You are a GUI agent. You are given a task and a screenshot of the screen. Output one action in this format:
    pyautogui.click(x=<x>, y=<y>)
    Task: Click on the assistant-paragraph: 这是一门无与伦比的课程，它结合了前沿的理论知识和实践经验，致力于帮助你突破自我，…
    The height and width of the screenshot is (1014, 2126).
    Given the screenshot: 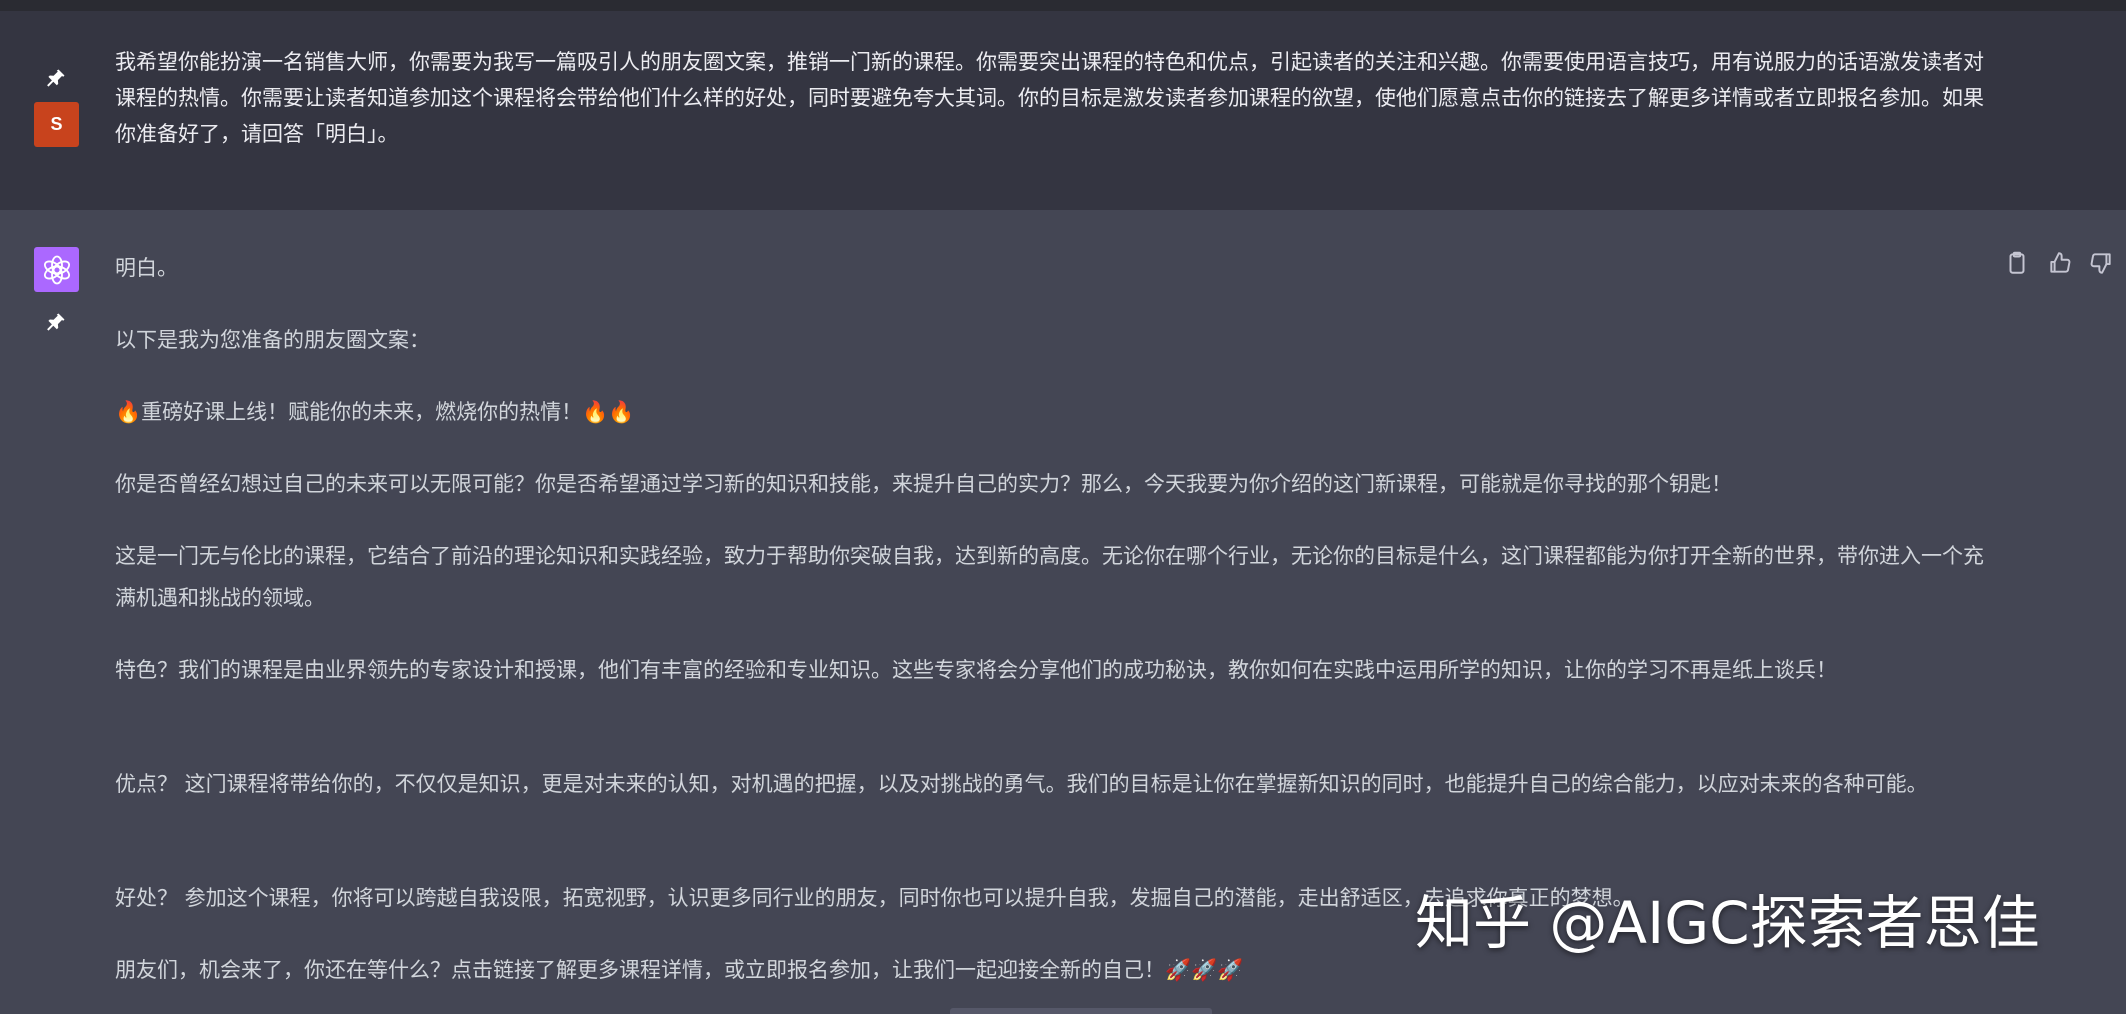 What is the action you would take?
    pyautogui.click(x=1049, y=577)
    